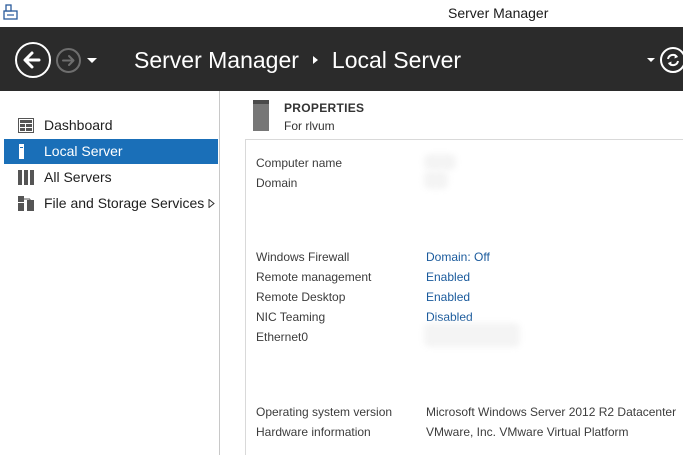  What do you see at coordinates (324, 412) in the screenshot?
I see `prop-label-os-version: Operating system version` at bounding box center [324, 412].